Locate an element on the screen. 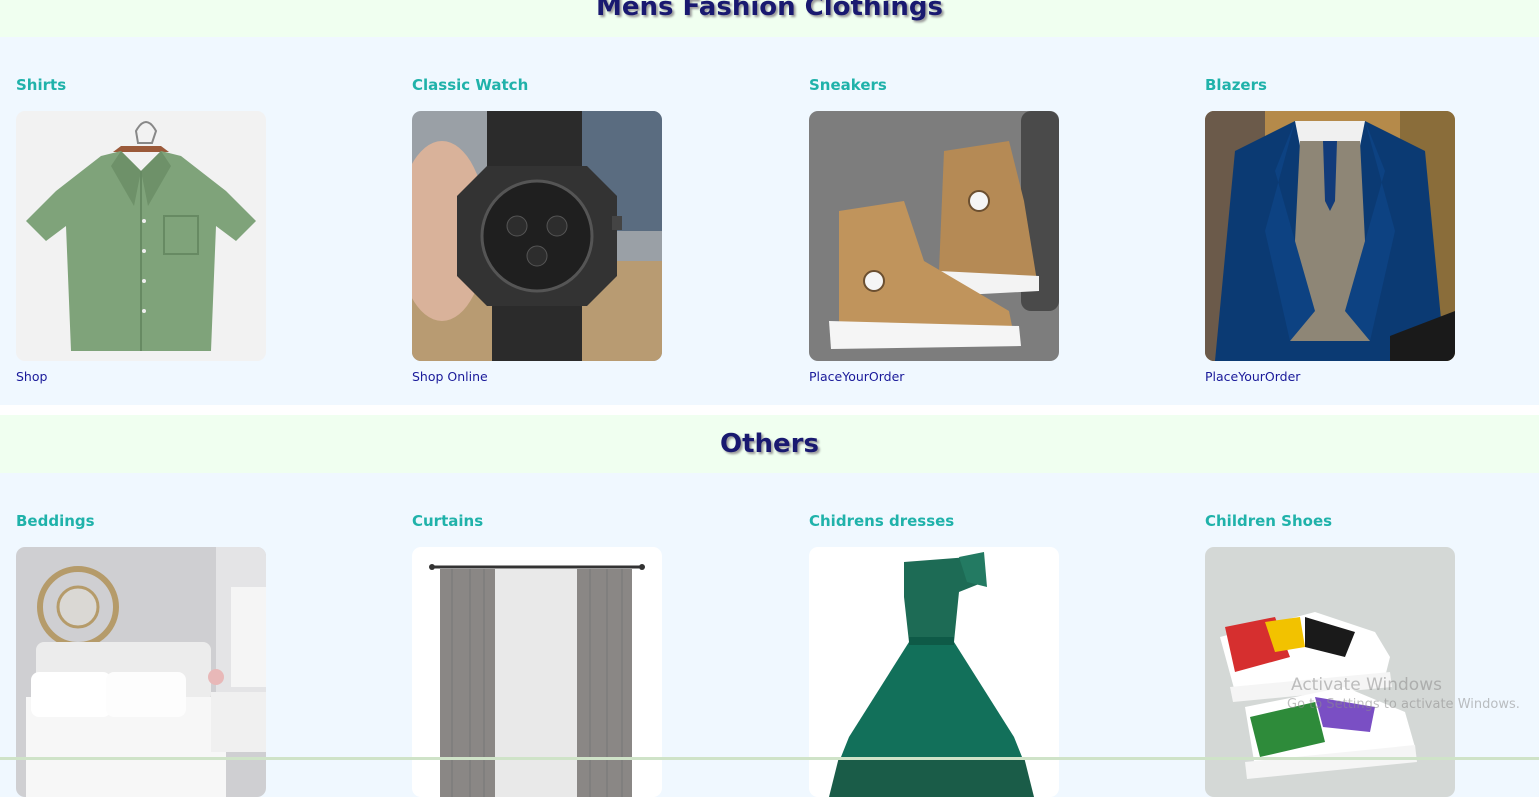 This screenshot has width=1539, height=797. product-card-classic-watch: Classic Watch Shop Online is located at coordinates (602, 230).